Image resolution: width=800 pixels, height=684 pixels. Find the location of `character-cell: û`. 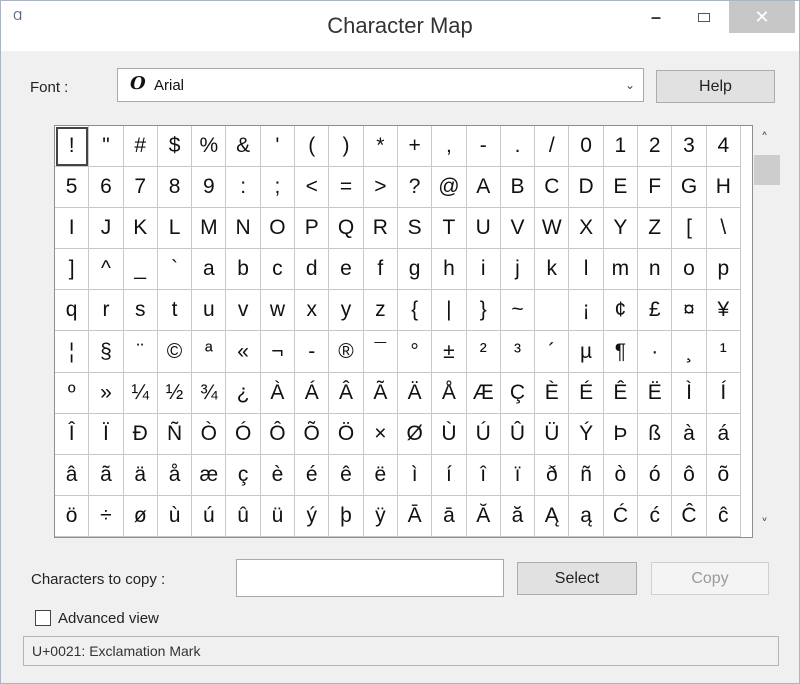

character-cell: û is located at coordinates (243, 516).